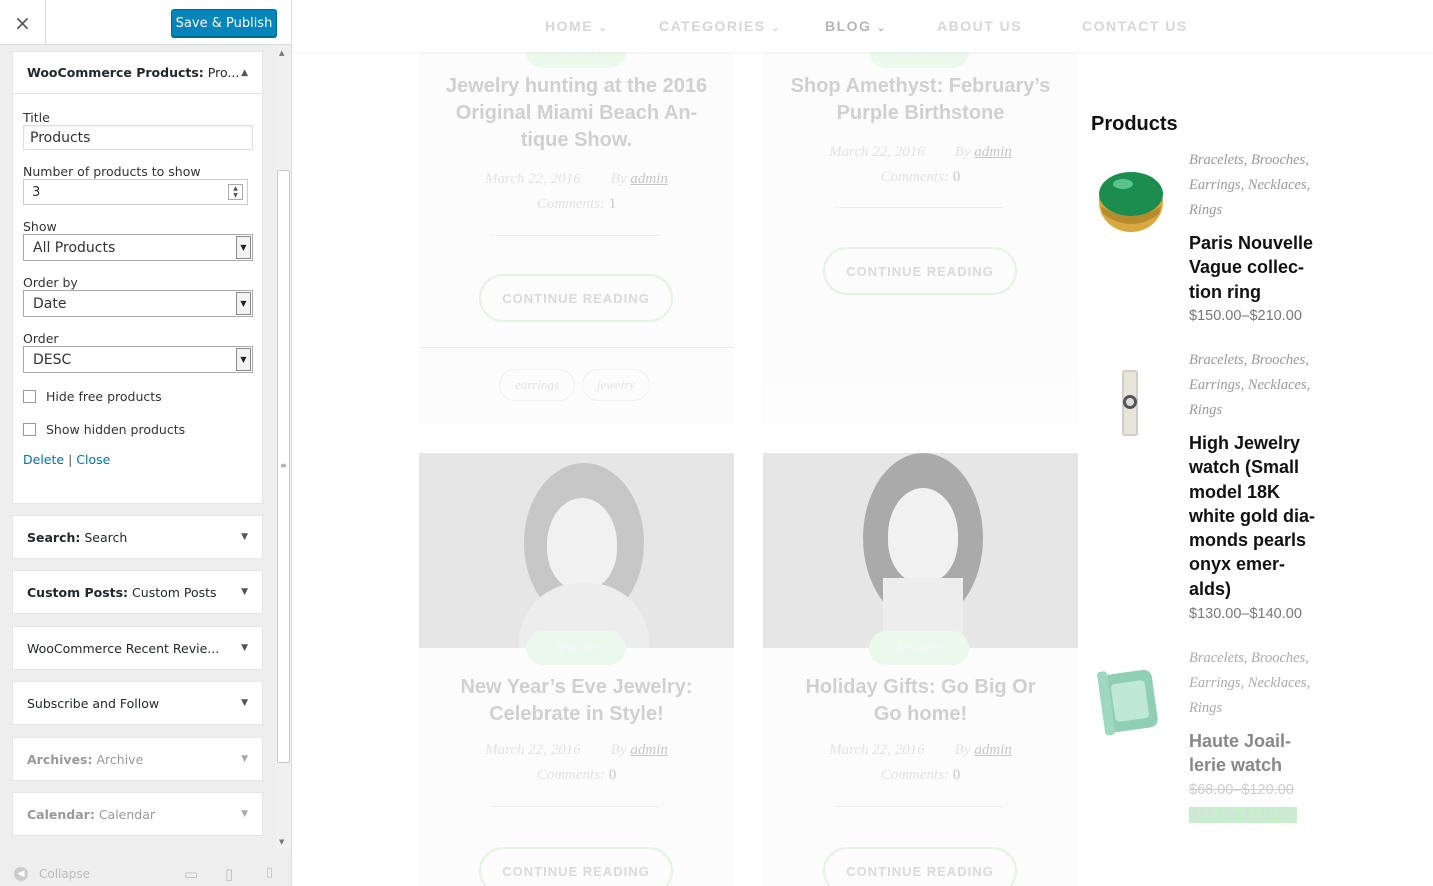 The height and width of the screenshot is (886, 1433). I want to click on orderby-select: Date ▼, so click(138, 303).